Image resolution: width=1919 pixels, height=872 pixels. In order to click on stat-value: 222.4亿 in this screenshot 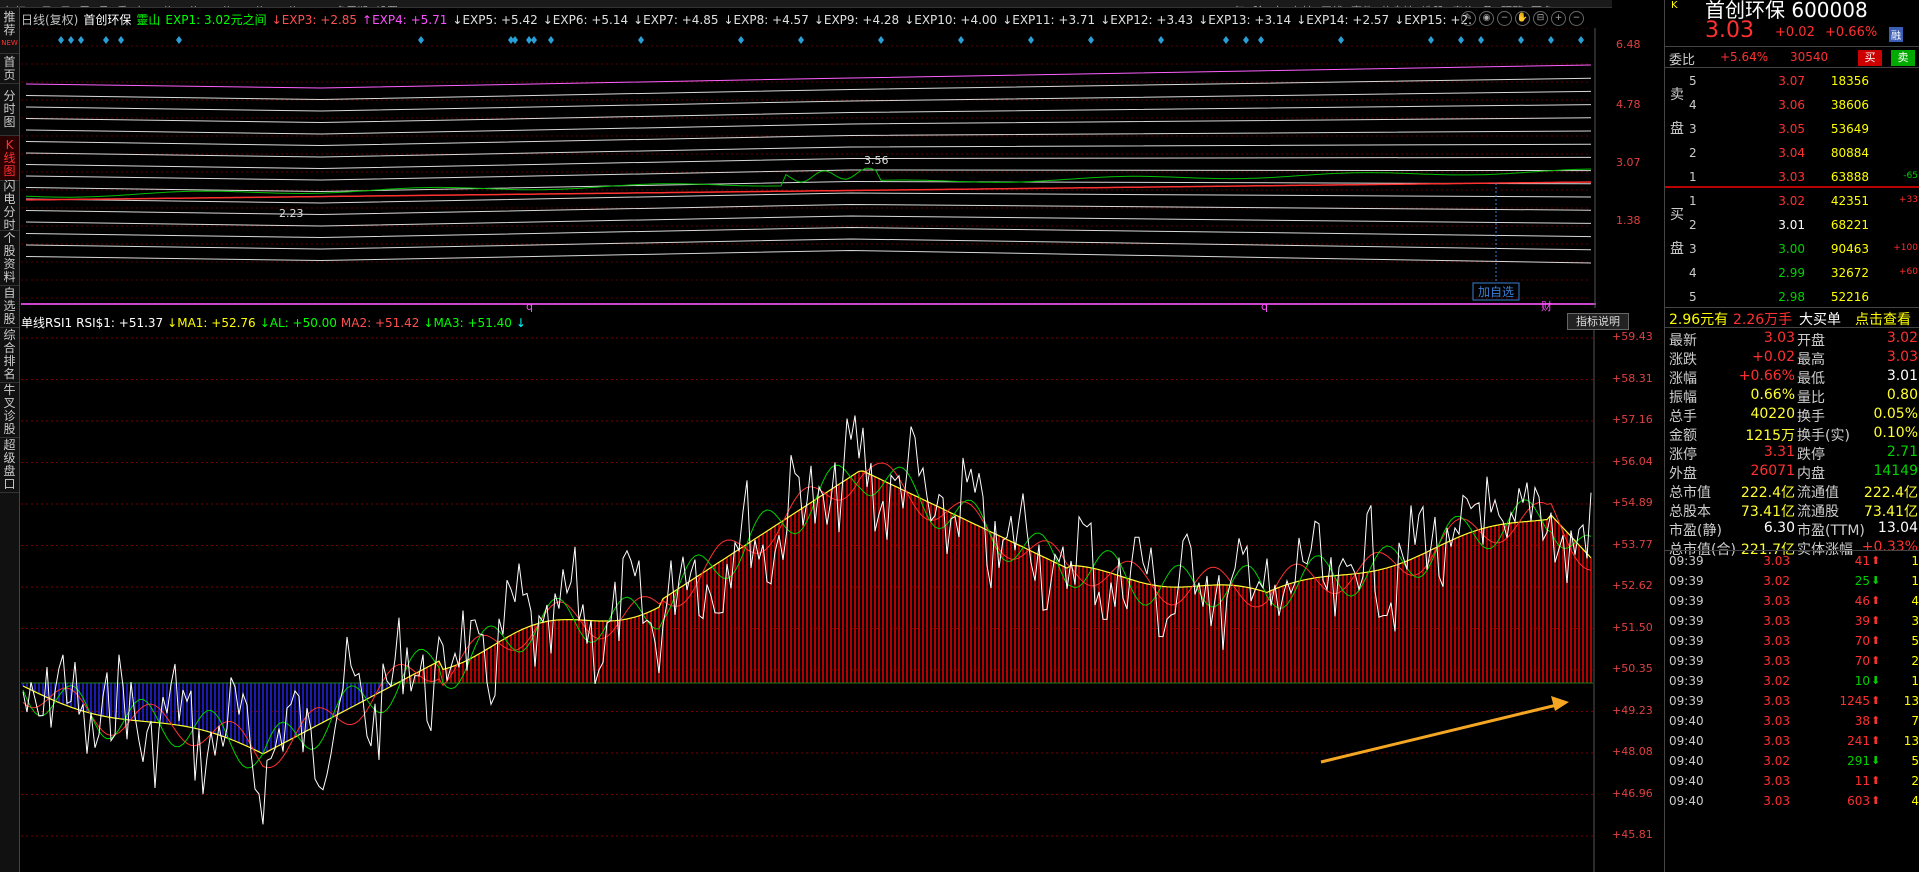, I will do `click(1767, 493)`.